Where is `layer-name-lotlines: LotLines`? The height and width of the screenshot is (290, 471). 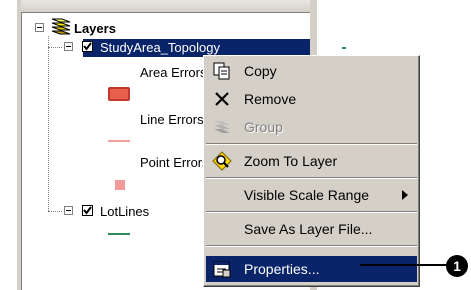 layer-name-lotlines: LotLines is located at coordinates (124, 211).